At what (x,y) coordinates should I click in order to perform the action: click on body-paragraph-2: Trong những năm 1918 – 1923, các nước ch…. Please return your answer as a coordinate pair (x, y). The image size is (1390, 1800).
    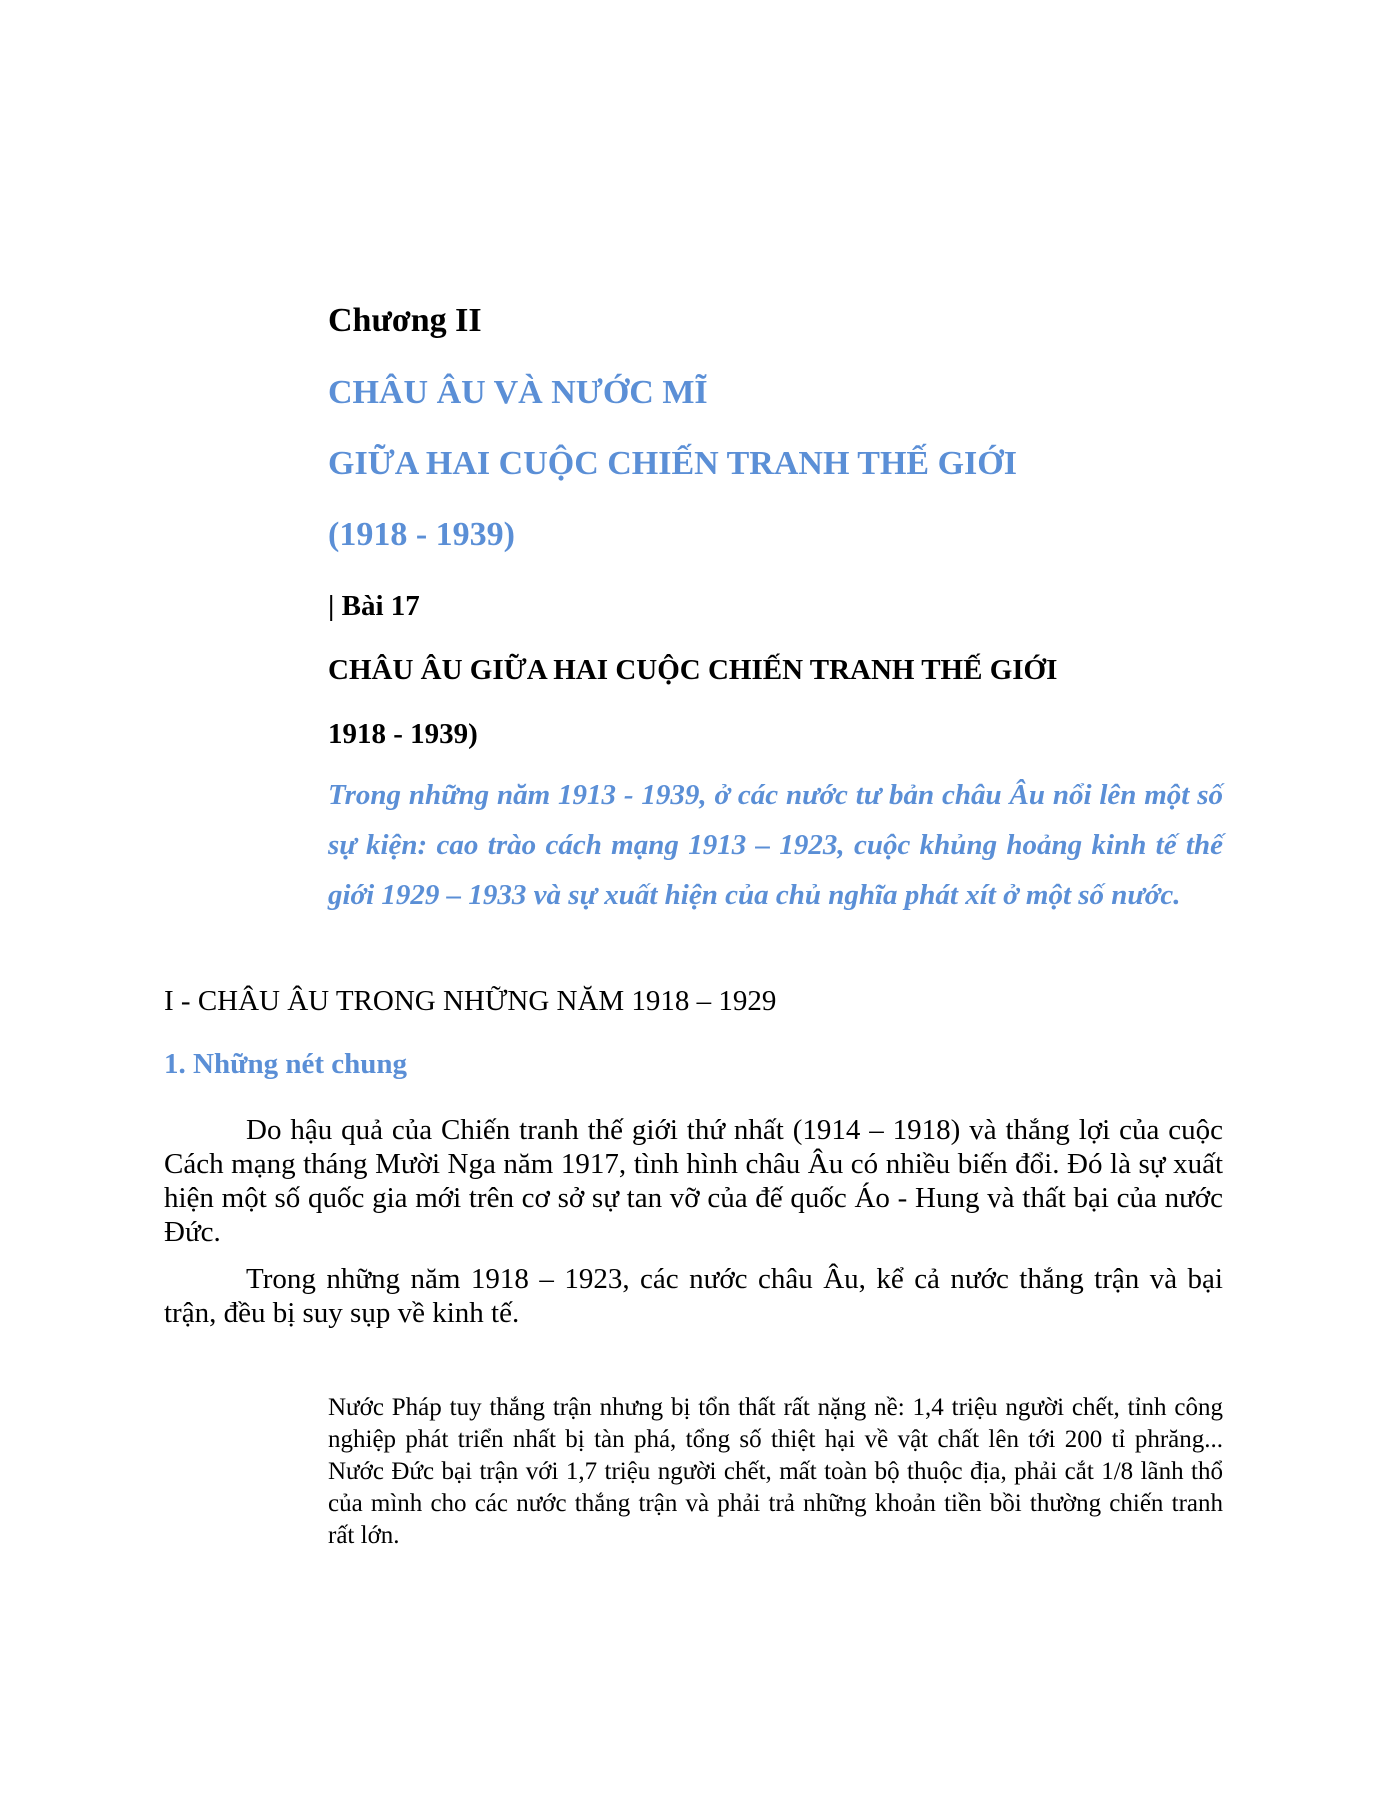
    Looking at the image, I should click on (693, 1296).